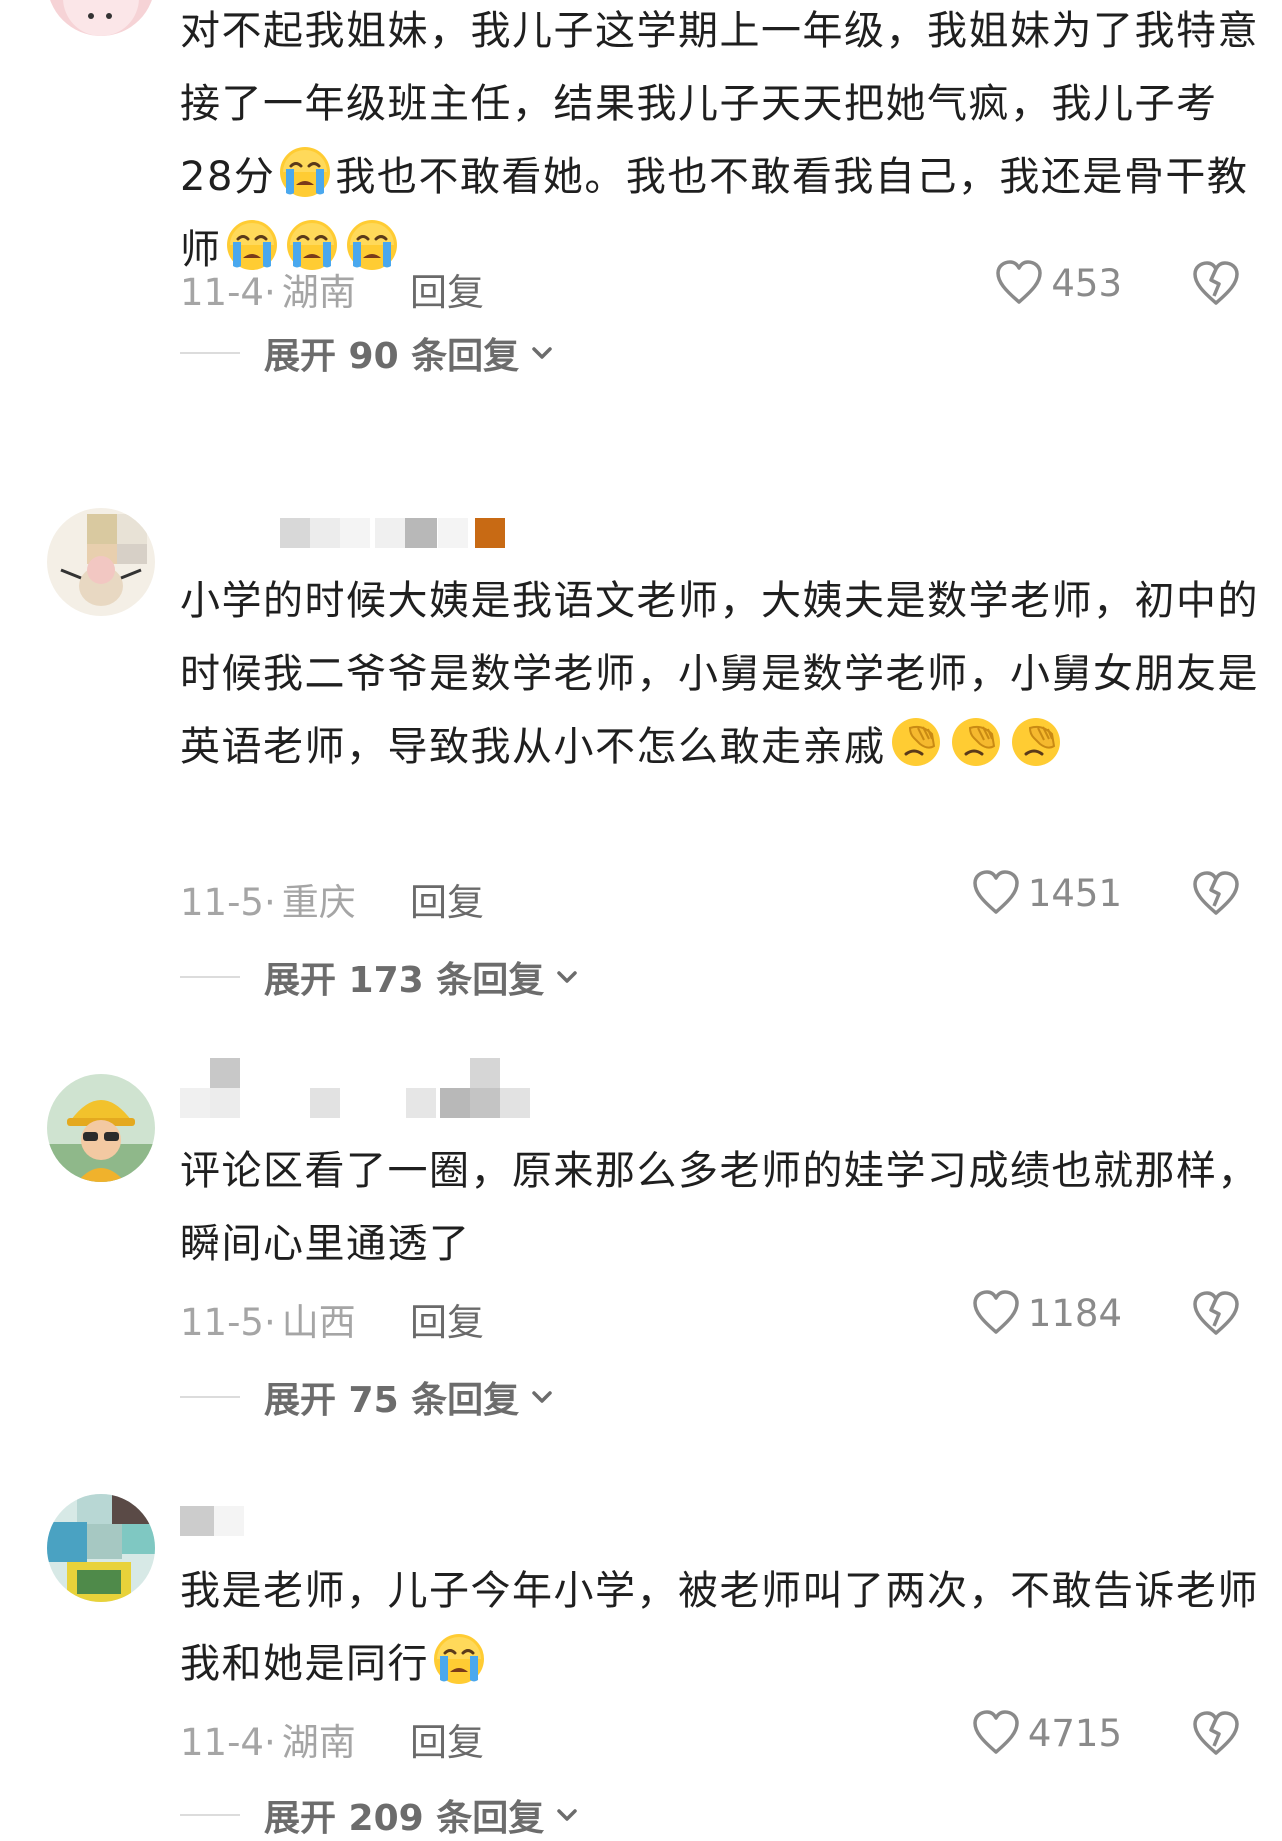 The height and width of the screenshot is (1841, 1282). I want to click on comment-text: 我是老师，儿子今年小学，被老师叫了两次，不敢告诉老师我和她是同行, so click(719, 1627).